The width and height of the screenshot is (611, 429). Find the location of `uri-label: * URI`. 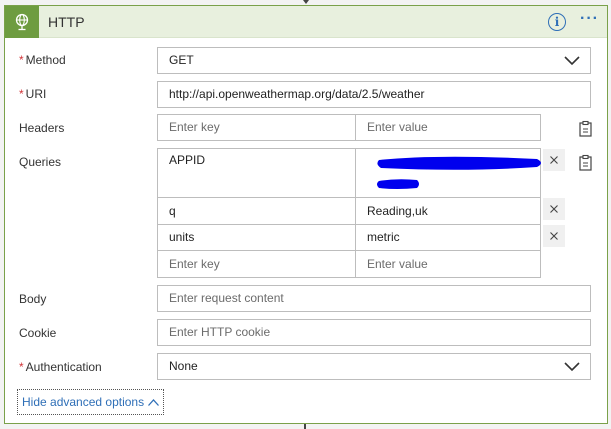

uri-label: * URI is located at coordinates (32, 94).